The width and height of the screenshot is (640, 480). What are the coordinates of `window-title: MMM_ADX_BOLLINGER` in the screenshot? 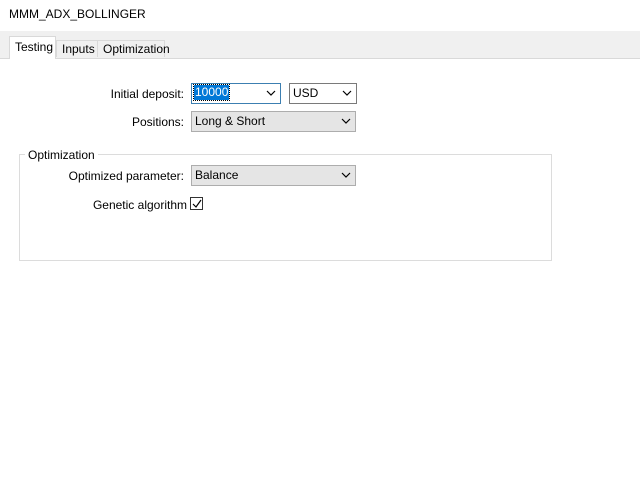 It's located at (77, 14).